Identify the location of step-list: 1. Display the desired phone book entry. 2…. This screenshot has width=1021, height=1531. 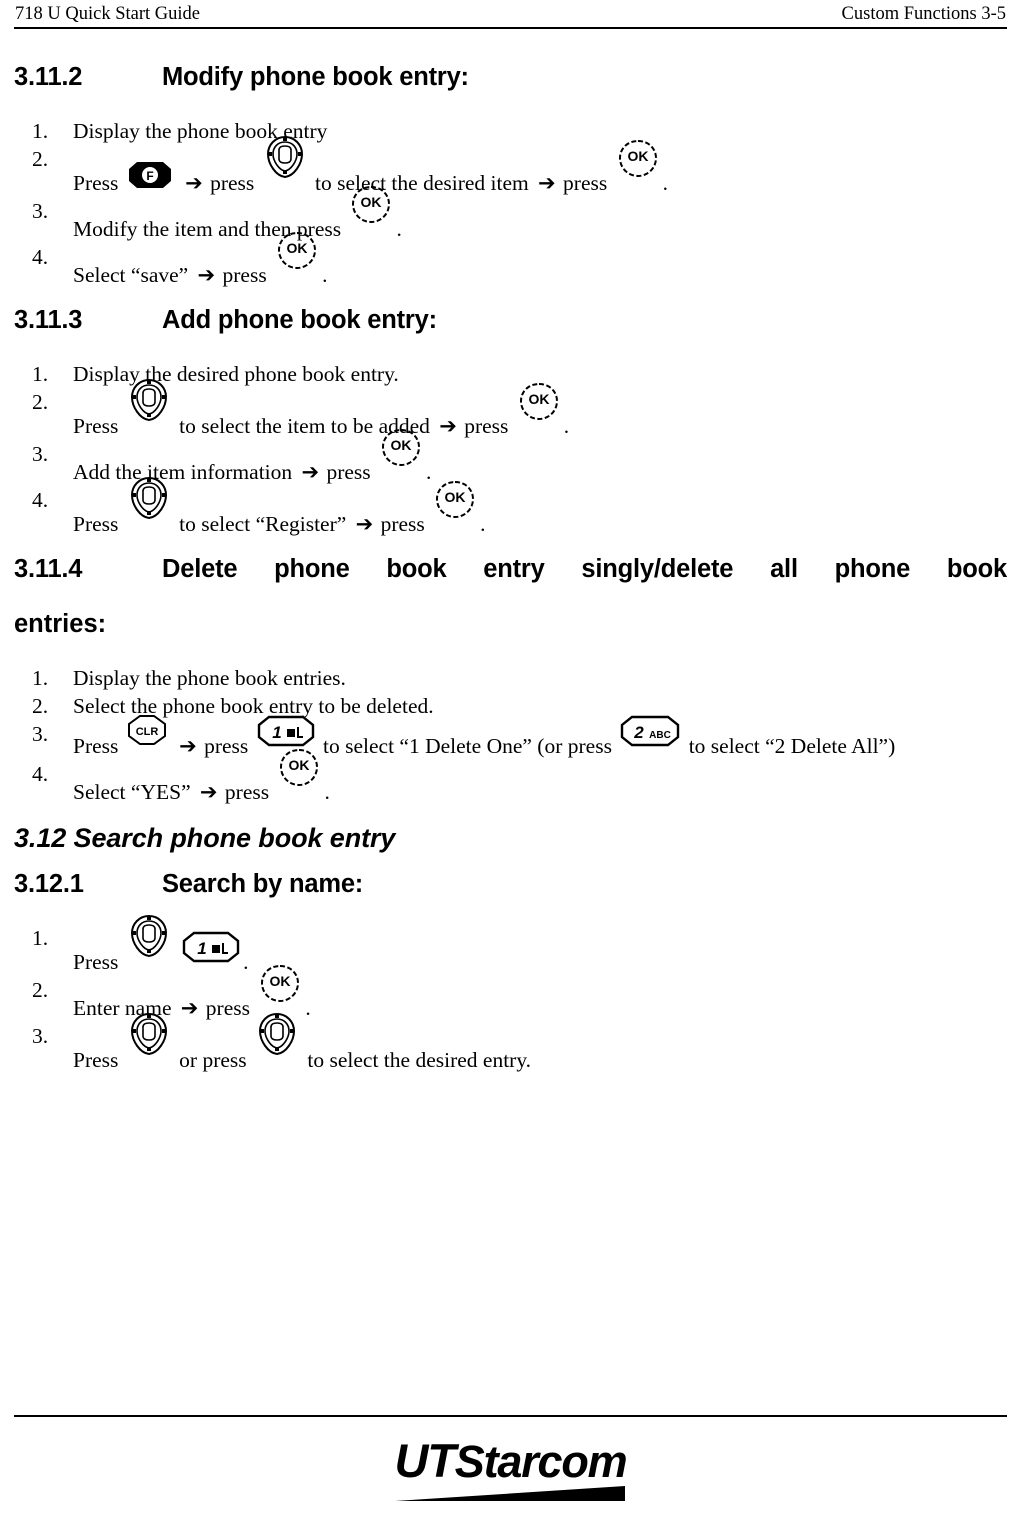
(510, 450).